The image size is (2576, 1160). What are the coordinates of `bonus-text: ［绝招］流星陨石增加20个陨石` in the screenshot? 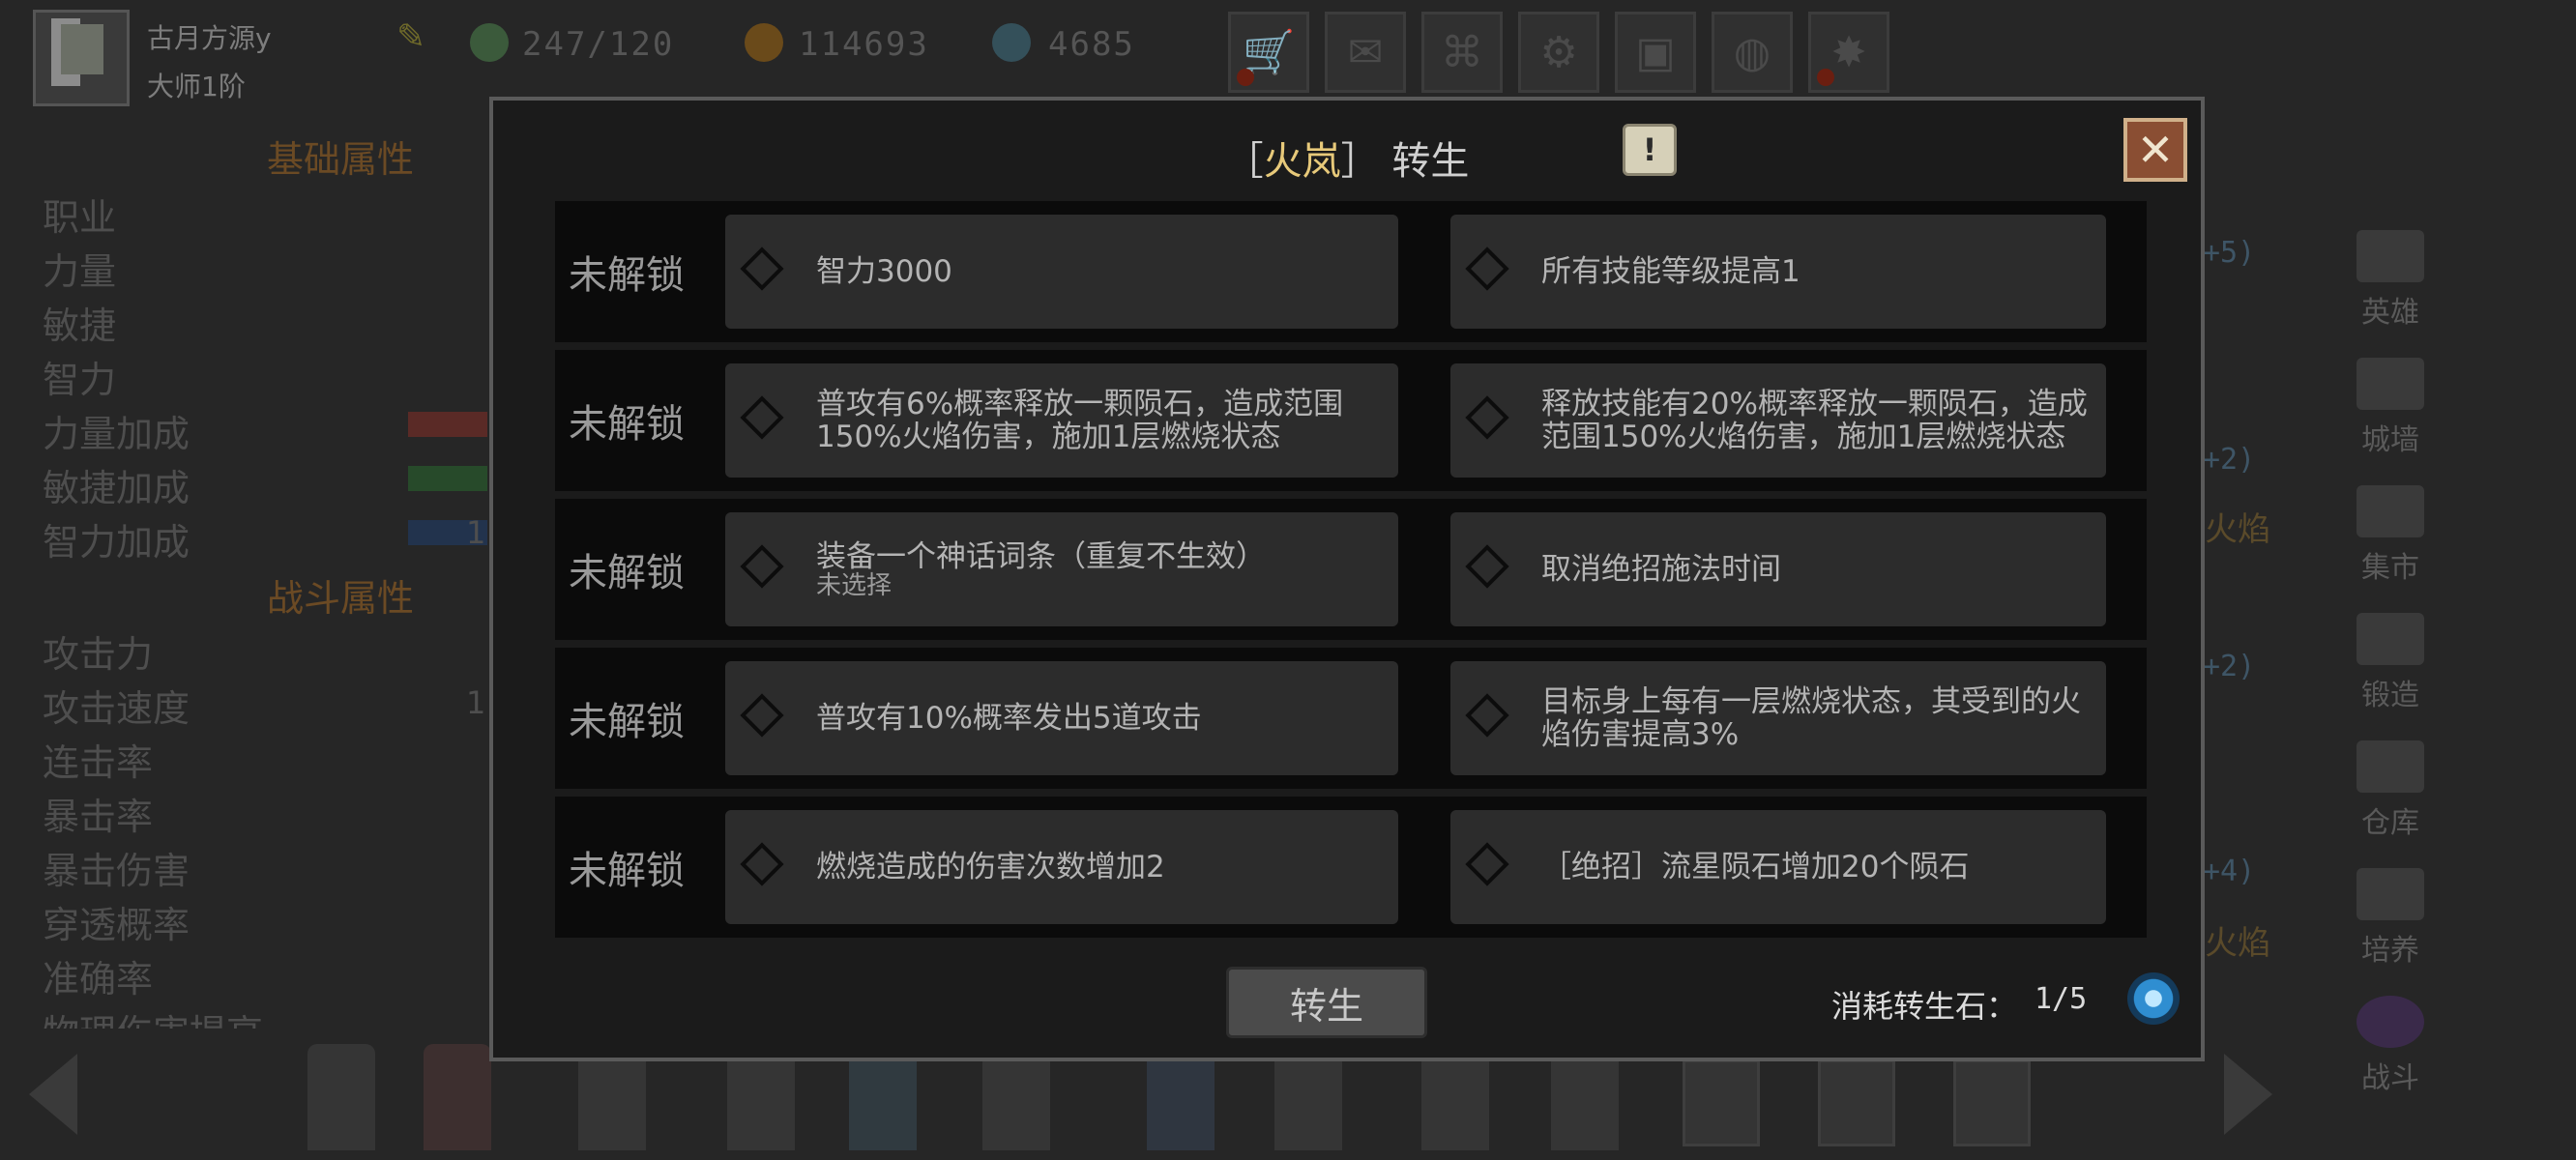 It's located at (1755, 867).